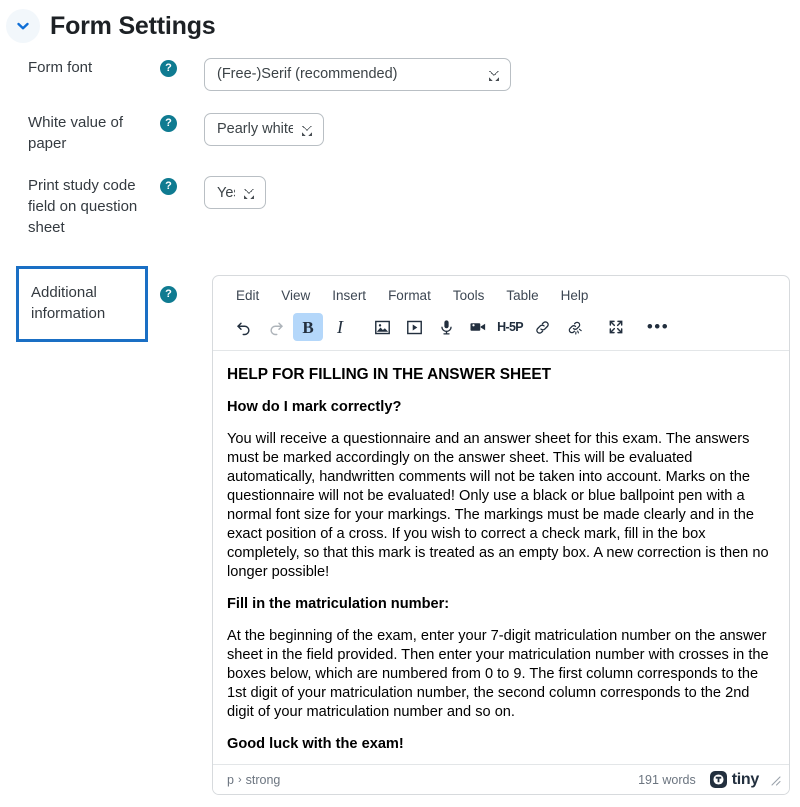  I want to click on image-icon, so click(382, 327).